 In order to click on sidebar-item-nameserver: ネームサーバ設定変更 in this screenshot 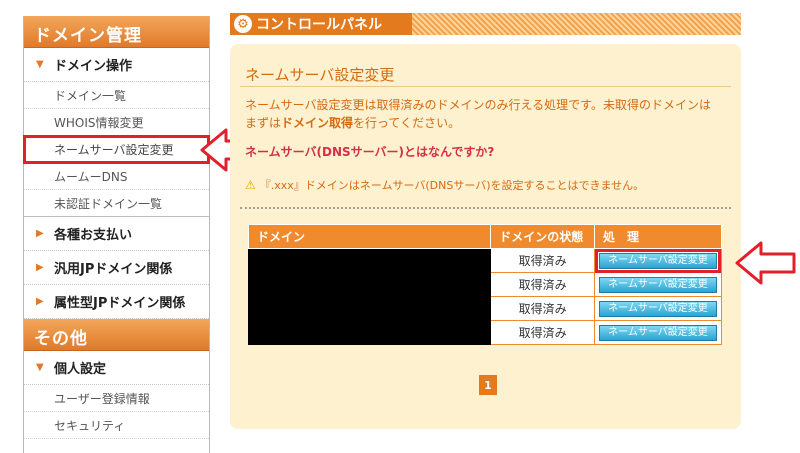, I will do `click(116, 149)`.